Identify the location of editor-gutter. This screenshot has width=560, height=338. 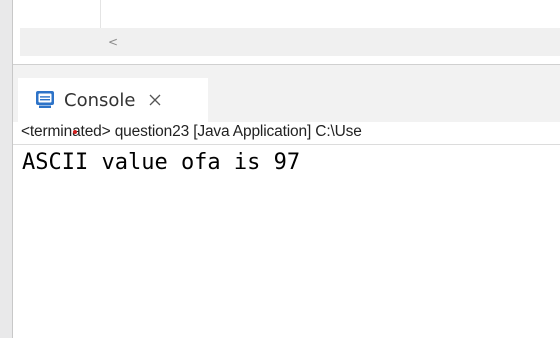
(64, 14).